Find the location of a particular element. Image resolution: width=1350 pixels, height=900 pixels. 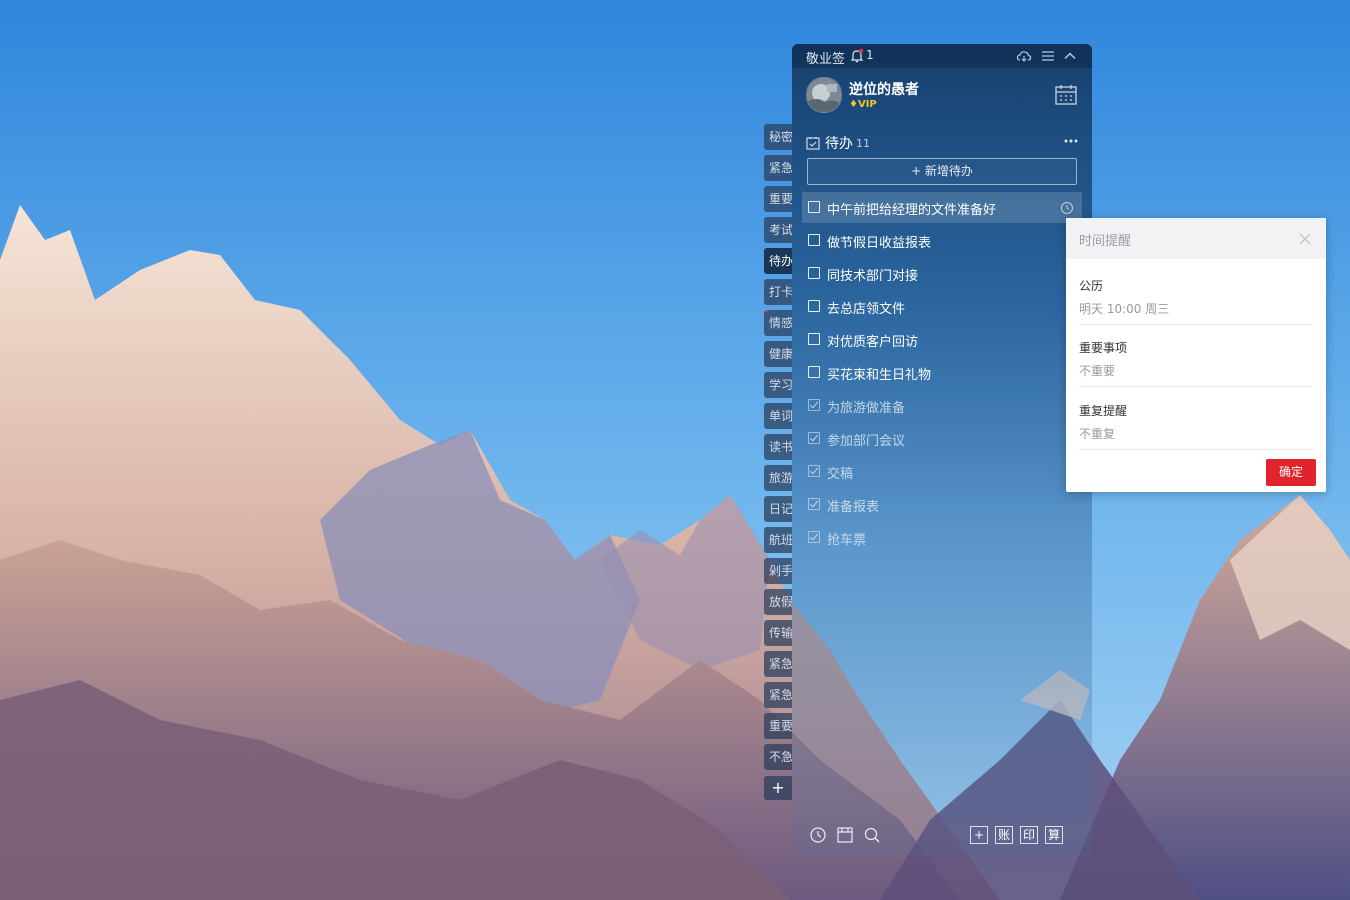

account-book-button: 账 is located at coordinates (1004, 835).